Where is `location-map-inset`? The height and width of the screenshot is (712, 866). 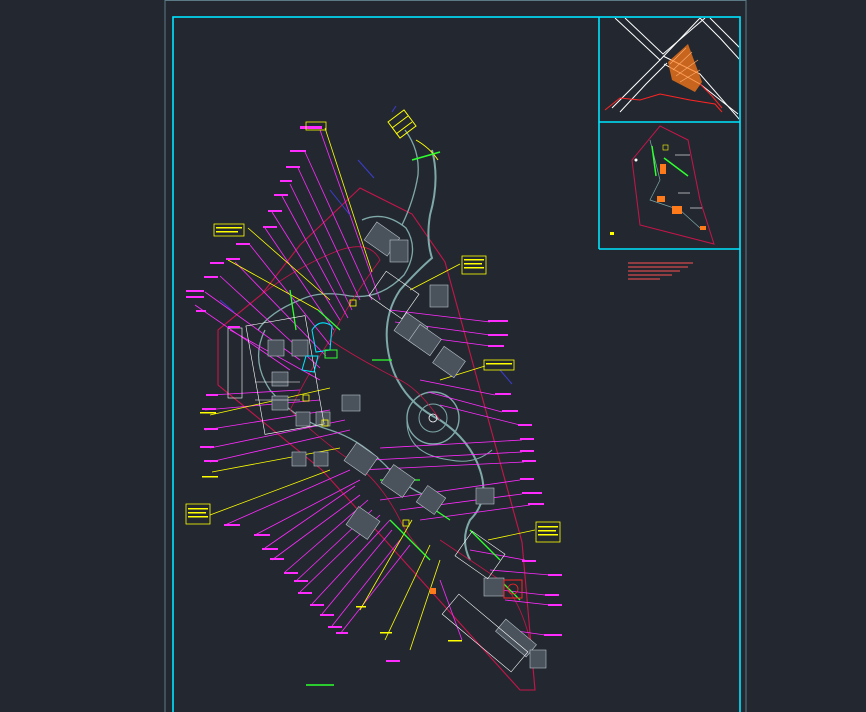 location-map-inset is located at coordinates (672, 69).